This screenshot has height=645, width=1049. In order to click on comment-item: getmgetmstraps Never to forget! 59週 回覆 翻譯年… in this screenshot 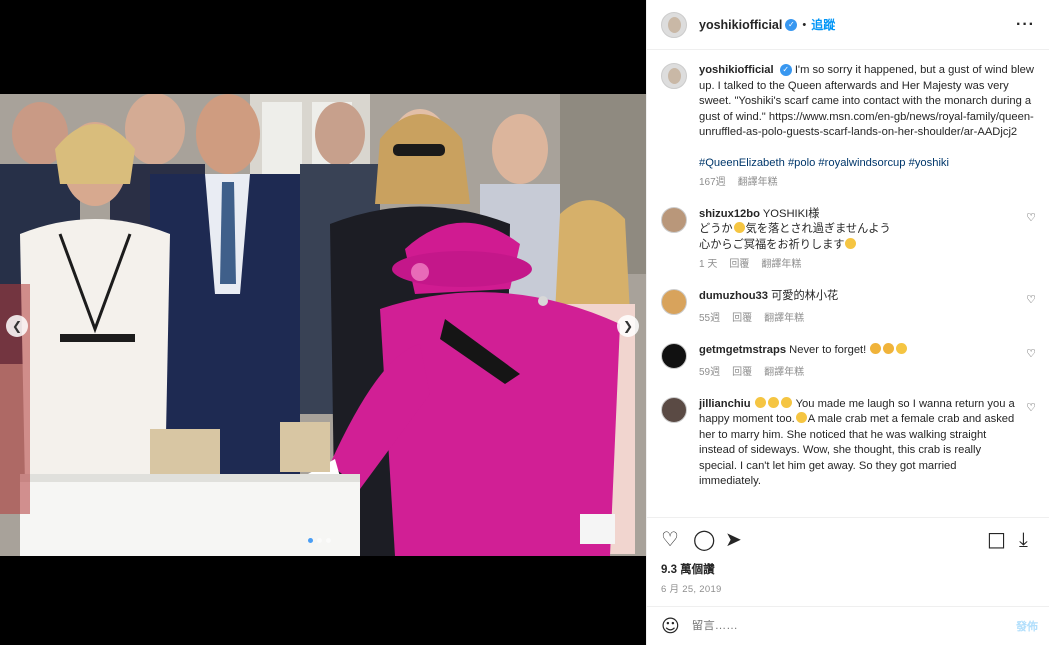, I will do `click(848, 361)`.